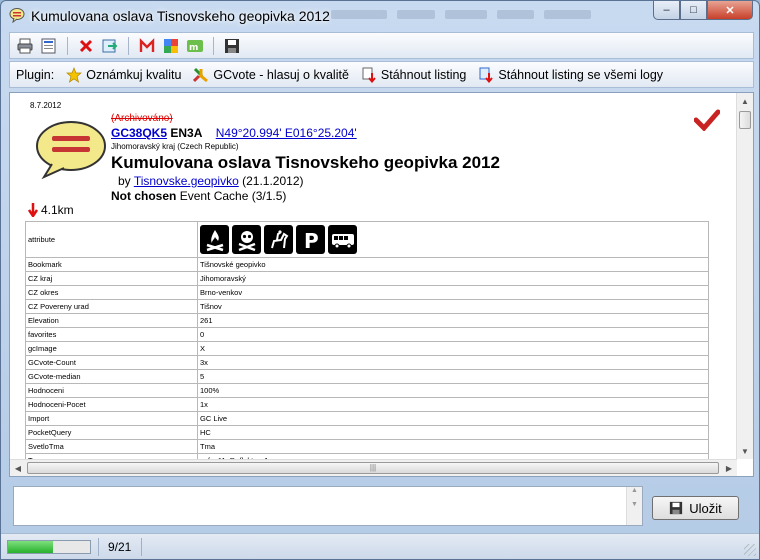  I want to click on gcvote-icon, so click(201, 75).